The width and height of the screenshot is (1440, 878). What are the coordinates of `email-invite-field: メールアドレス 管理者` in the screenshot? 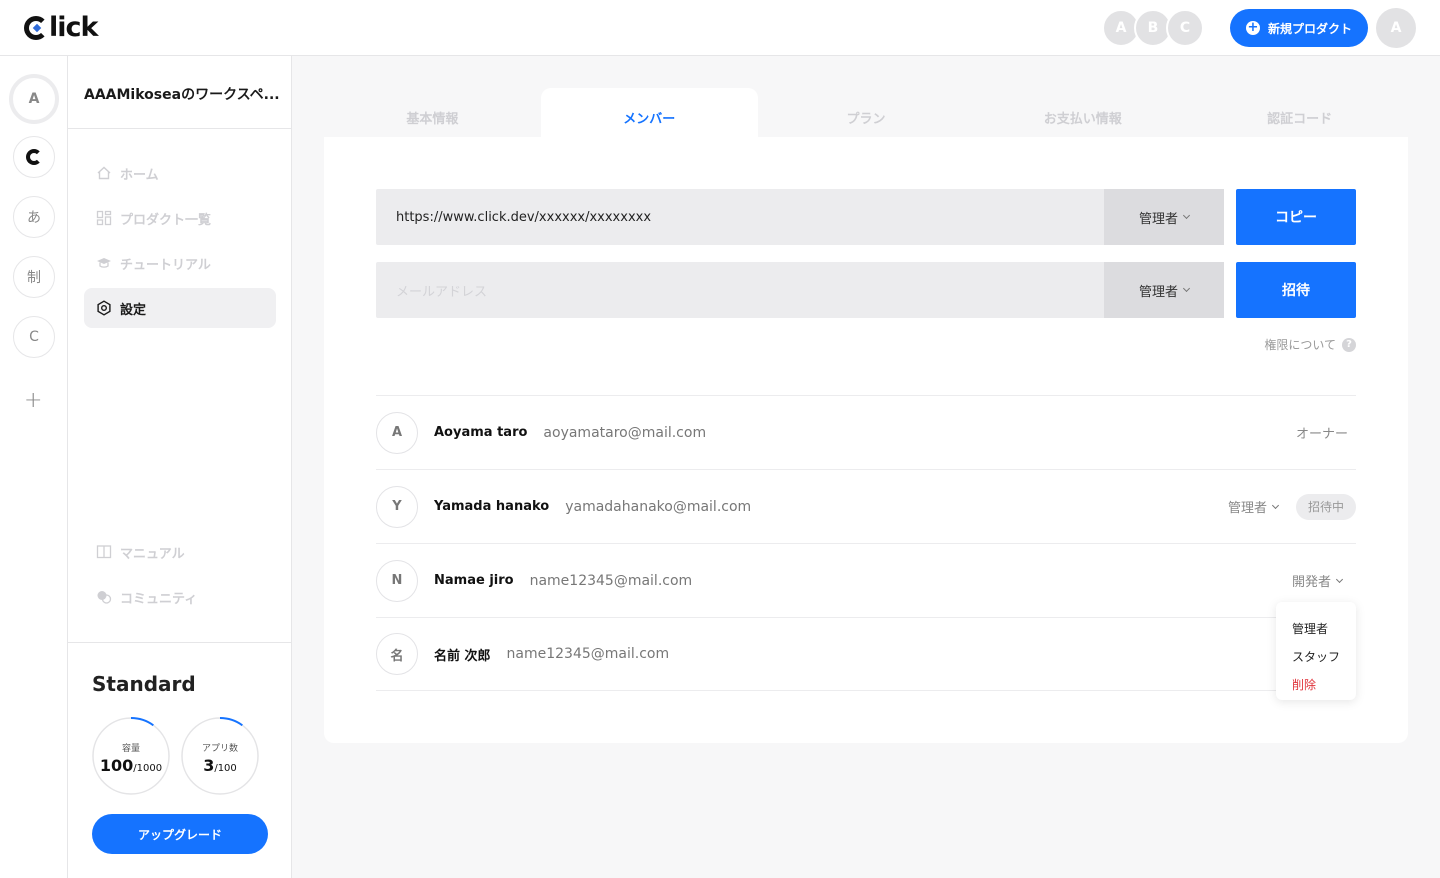 It's located at (800, 290).